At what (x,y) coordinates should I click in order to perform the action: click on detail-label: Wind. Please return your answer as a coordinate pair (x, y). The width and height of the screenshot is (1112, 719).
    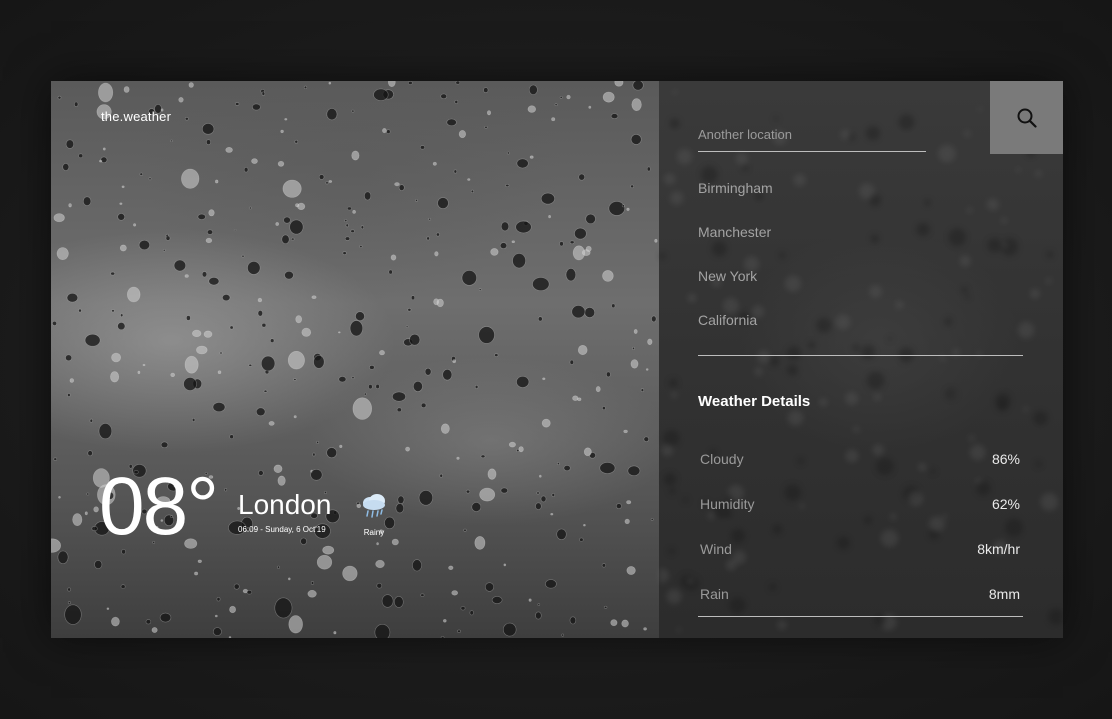
    Looking at the image, I should click on (716, 549).